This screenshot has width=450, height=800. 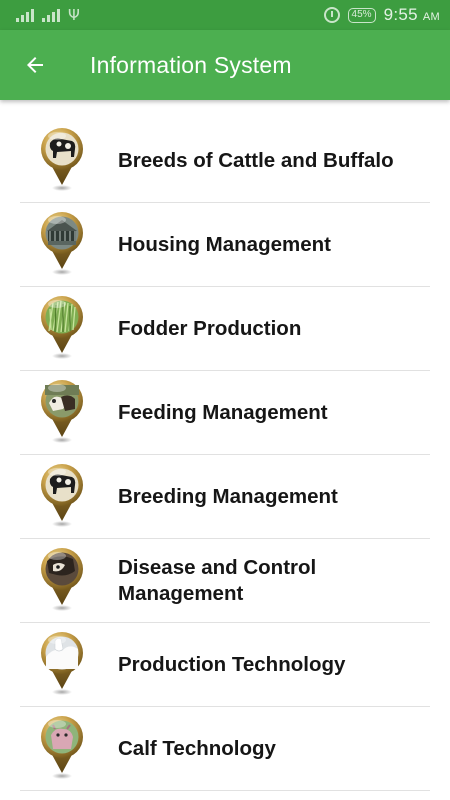 What do you see at coordinates (191, 64) in the screenshot?
I see `page-title: Information System` at bounding box center [191, 64].